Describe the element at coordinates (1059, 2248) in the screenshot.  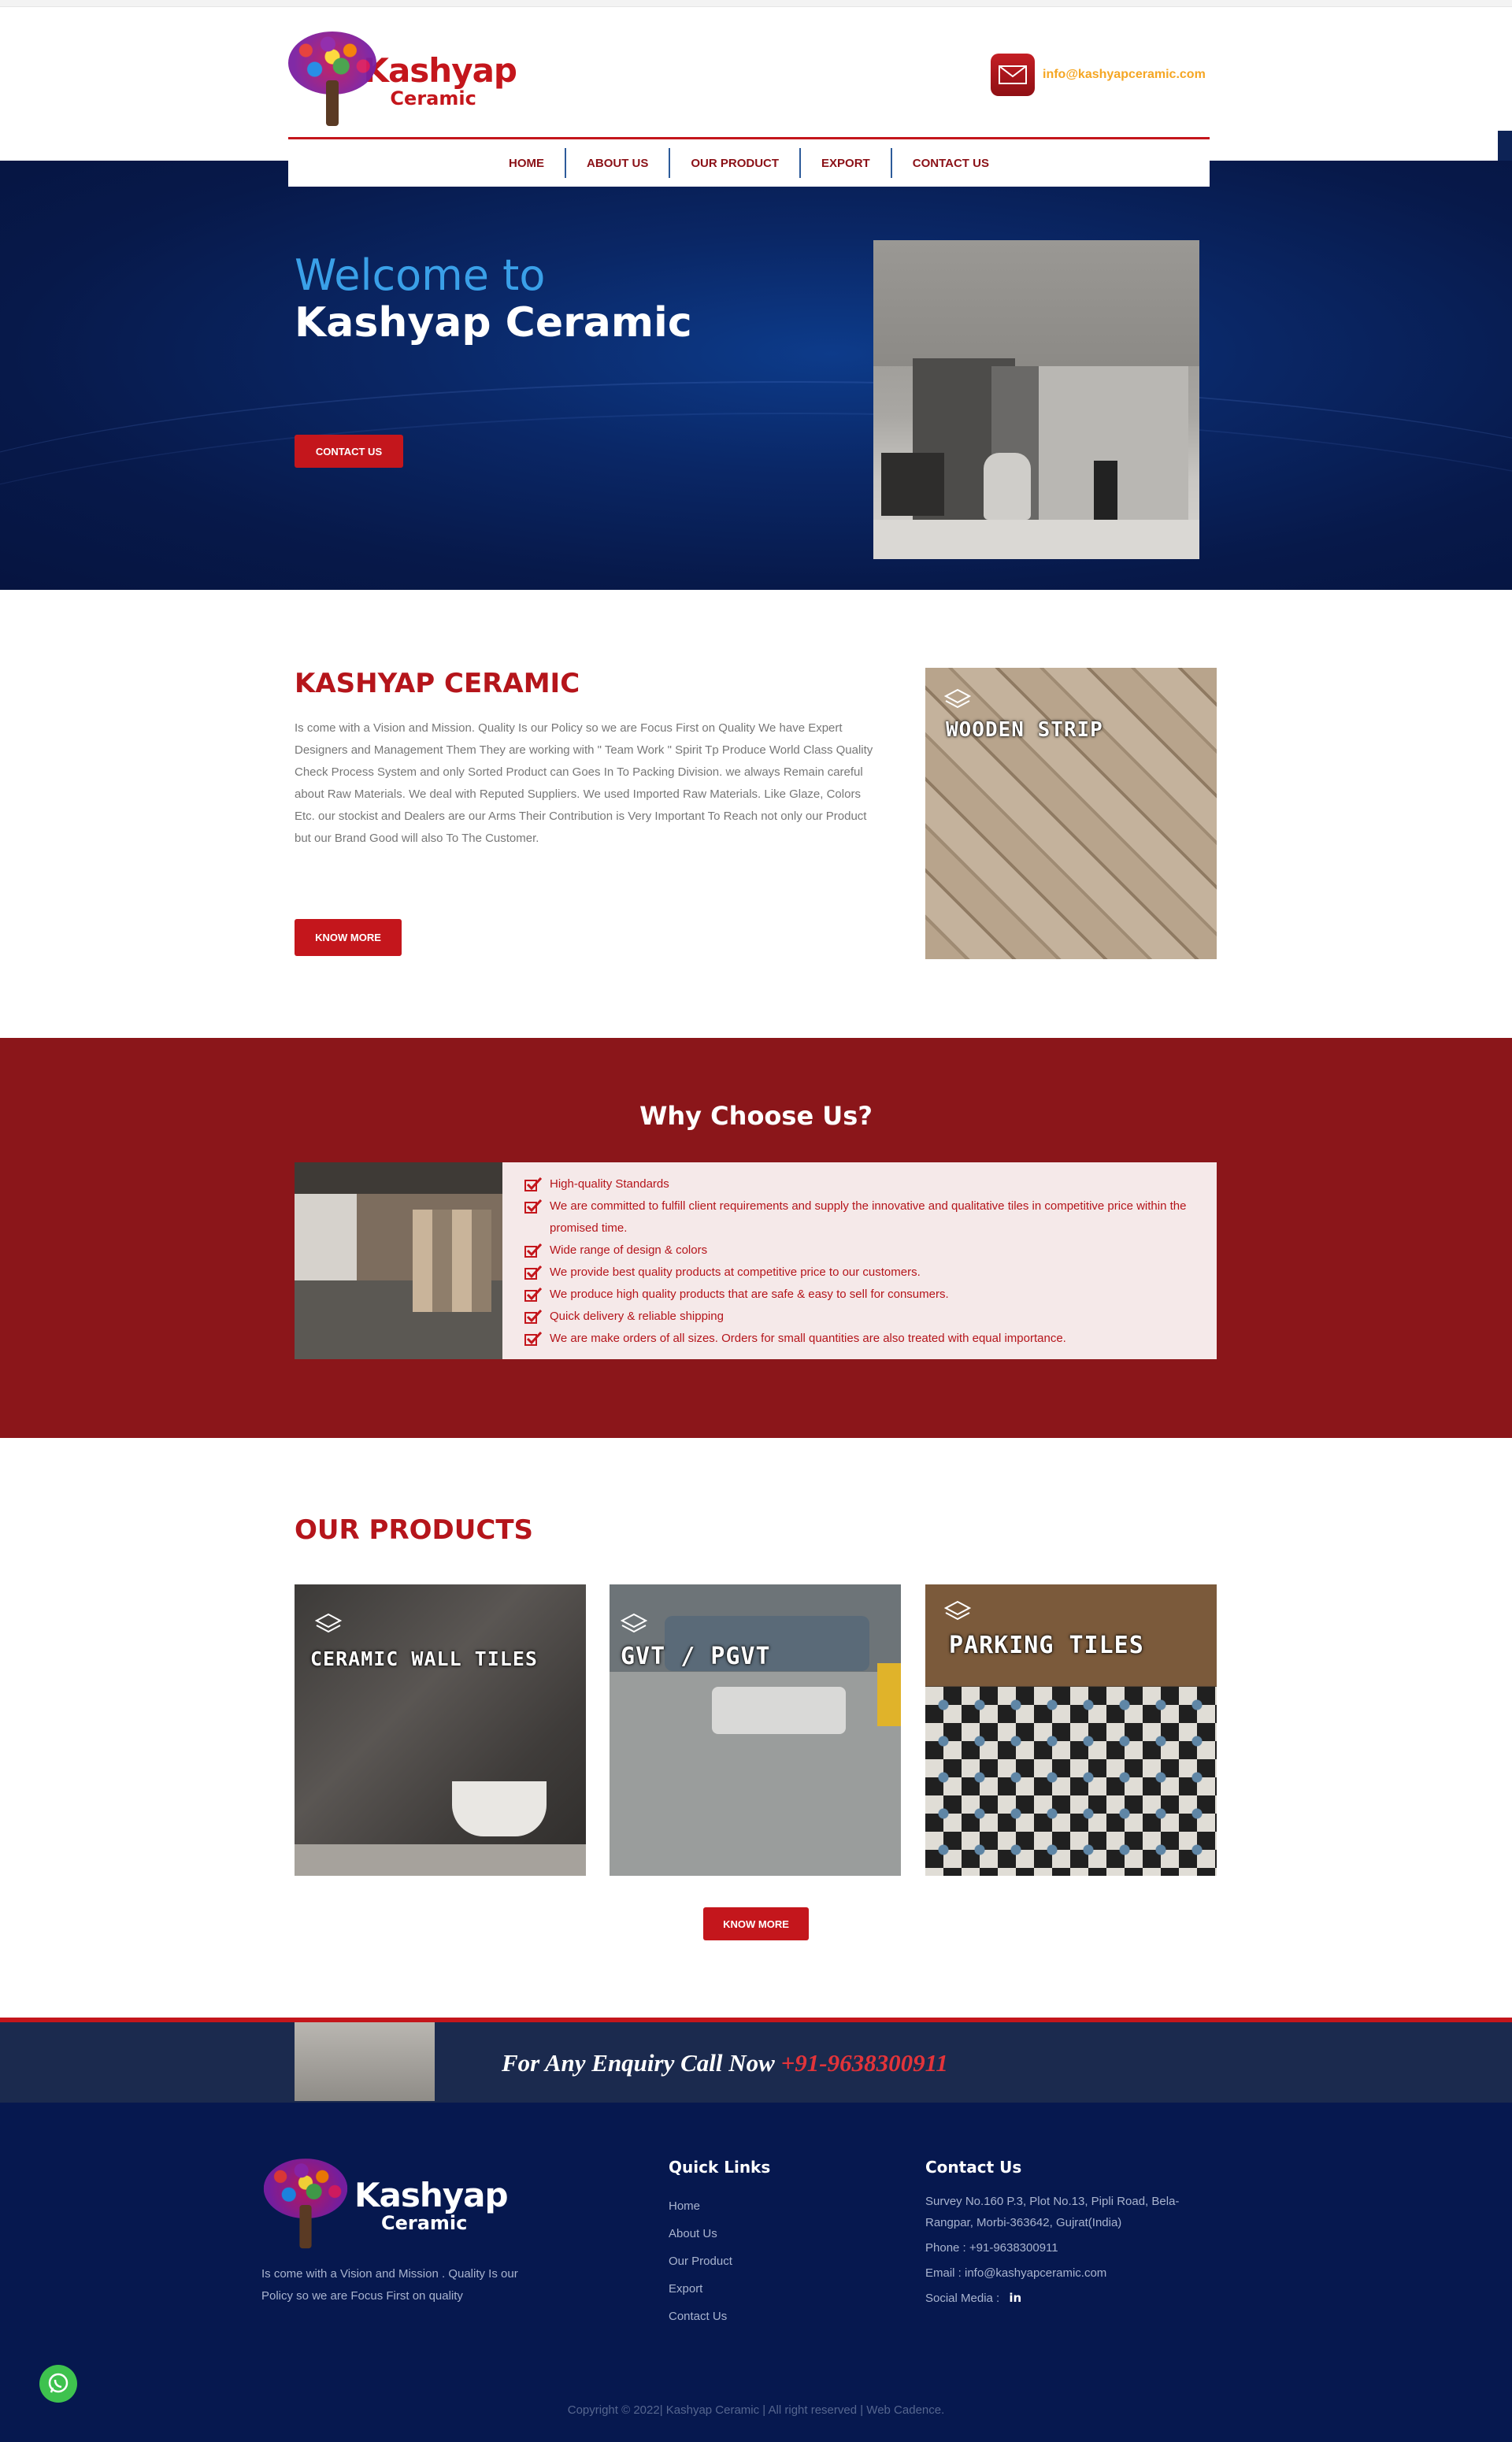
I see `contact-phone: Phone : +91-9638300911` at that location.